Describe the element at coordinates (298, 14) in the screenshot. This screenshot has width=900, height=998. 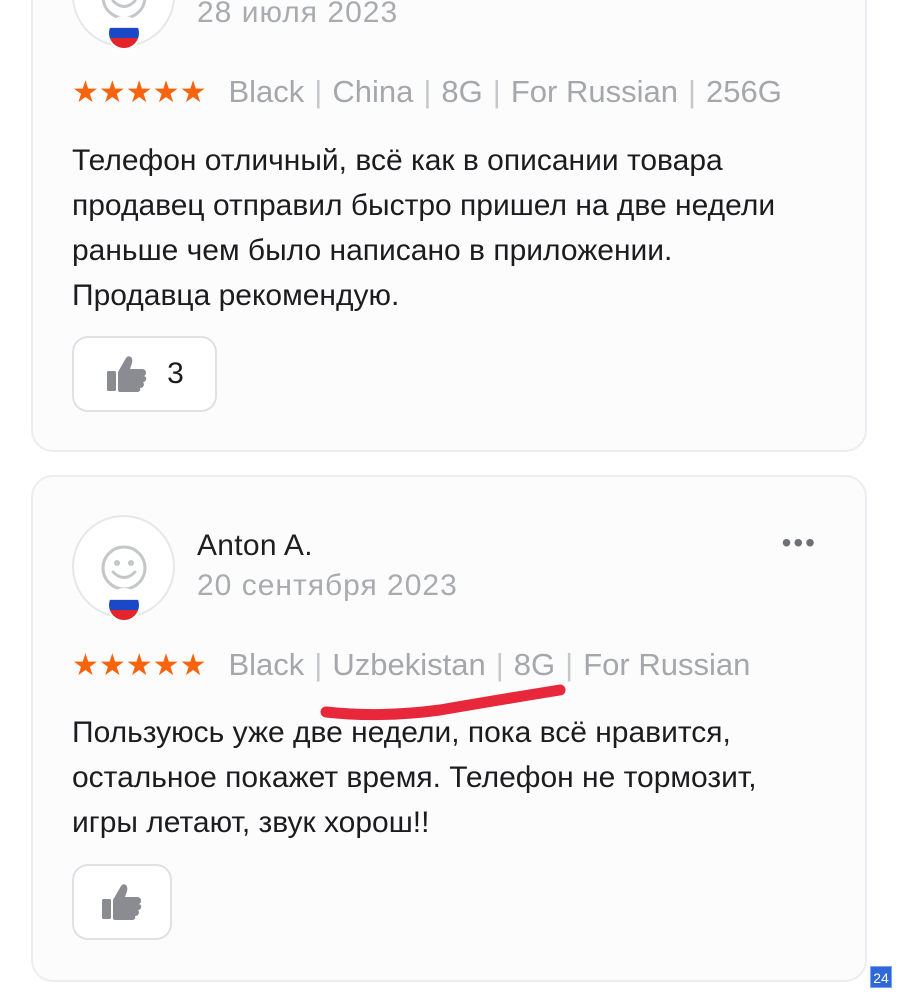
I see `review-date: 28 июля 2023` at that location.